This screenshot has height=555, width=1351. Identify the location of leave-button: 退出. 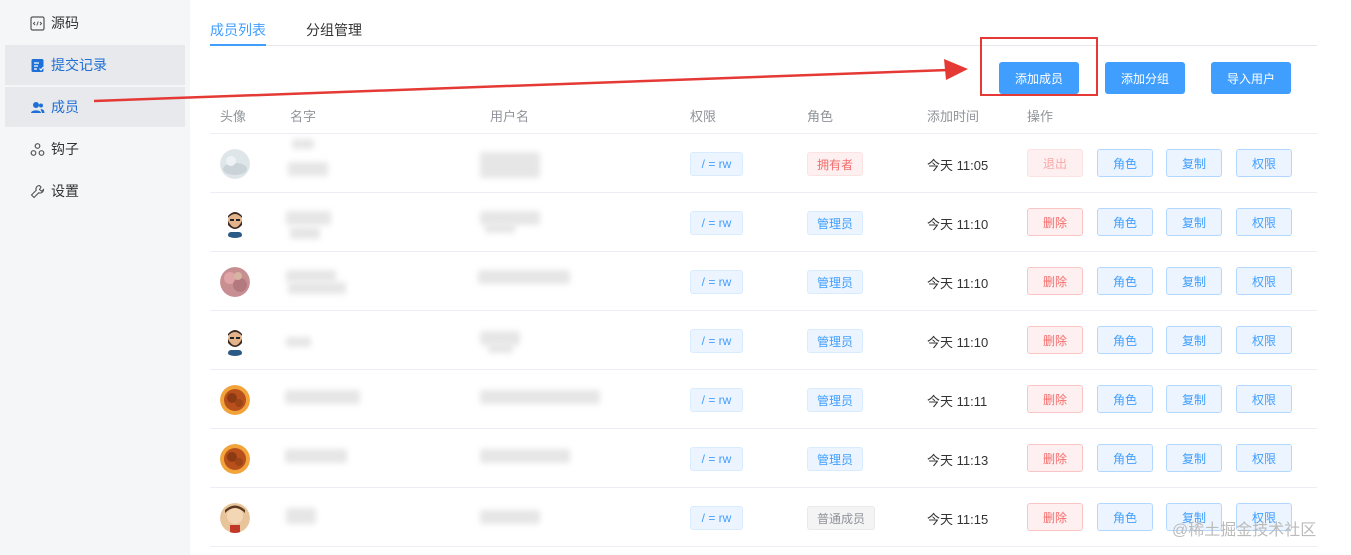
(1055, 163).